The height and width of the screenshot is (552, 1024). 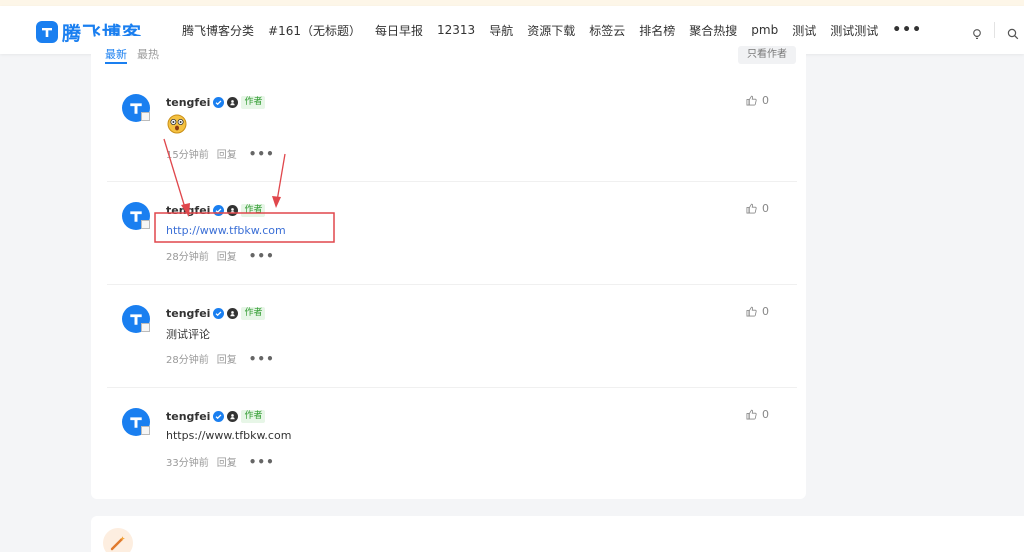 I want to click on comment-meta: 33分钟前 回复 •••, so click(x=220, y=462).